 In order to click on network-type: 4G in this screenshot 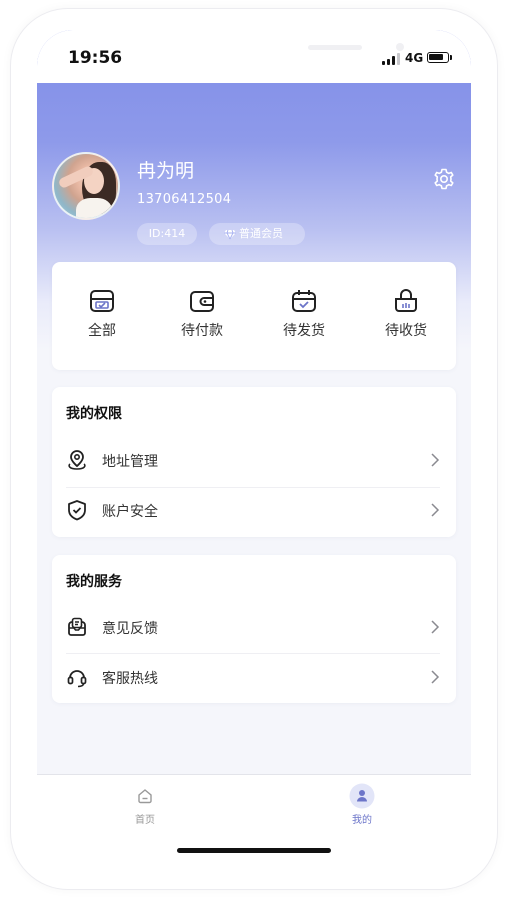, I will do `click(414, 58)`.